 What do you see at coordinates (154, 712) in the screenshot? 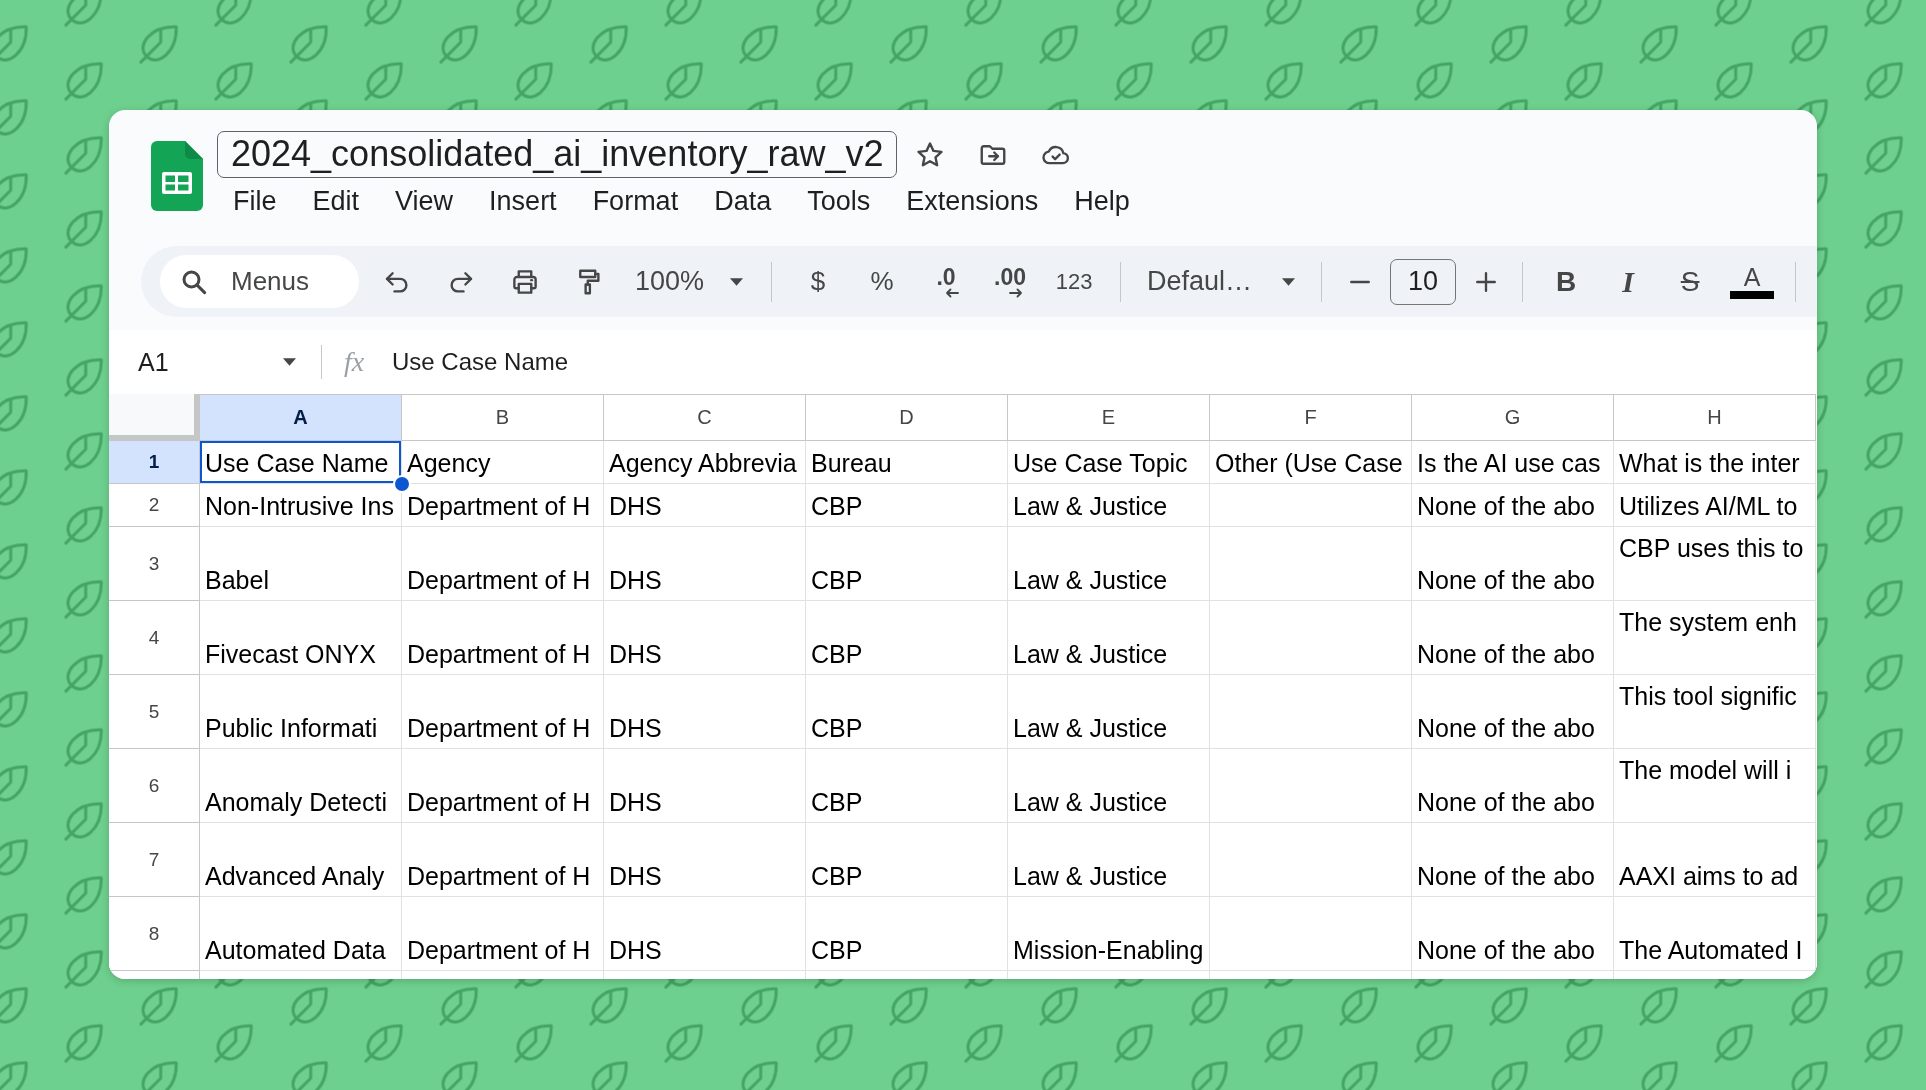
I see `row-header: 5` at bounding box center [154, 712].